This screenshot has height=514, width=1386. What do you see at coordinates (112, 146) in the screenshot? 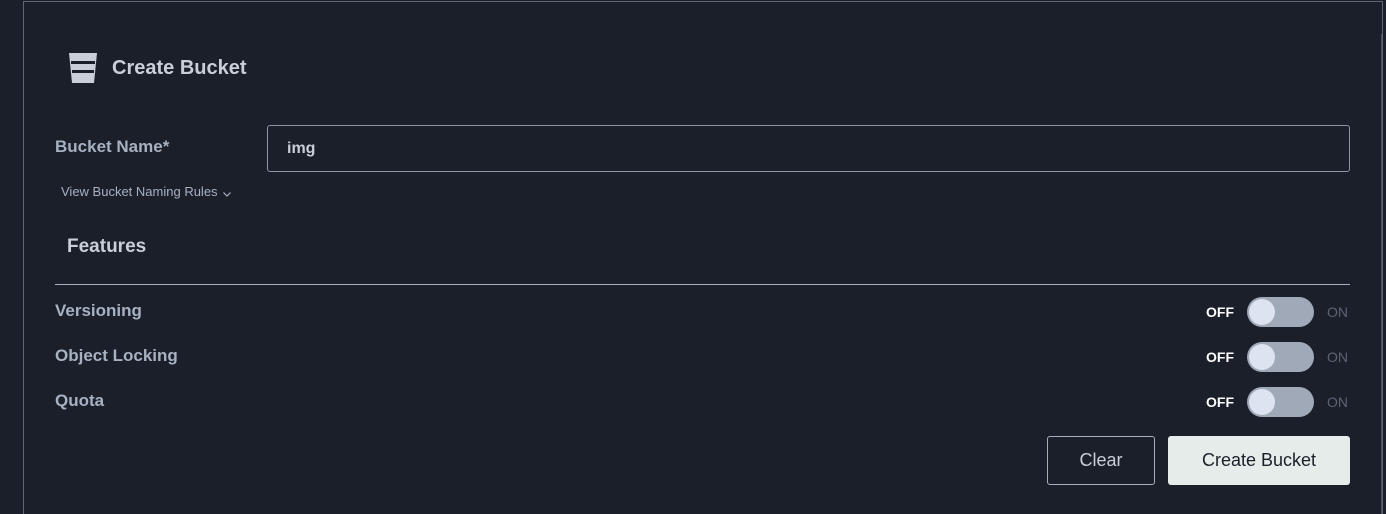
I see `bucket-name-label: Bucket Name*` at bounding box center [112, 146].